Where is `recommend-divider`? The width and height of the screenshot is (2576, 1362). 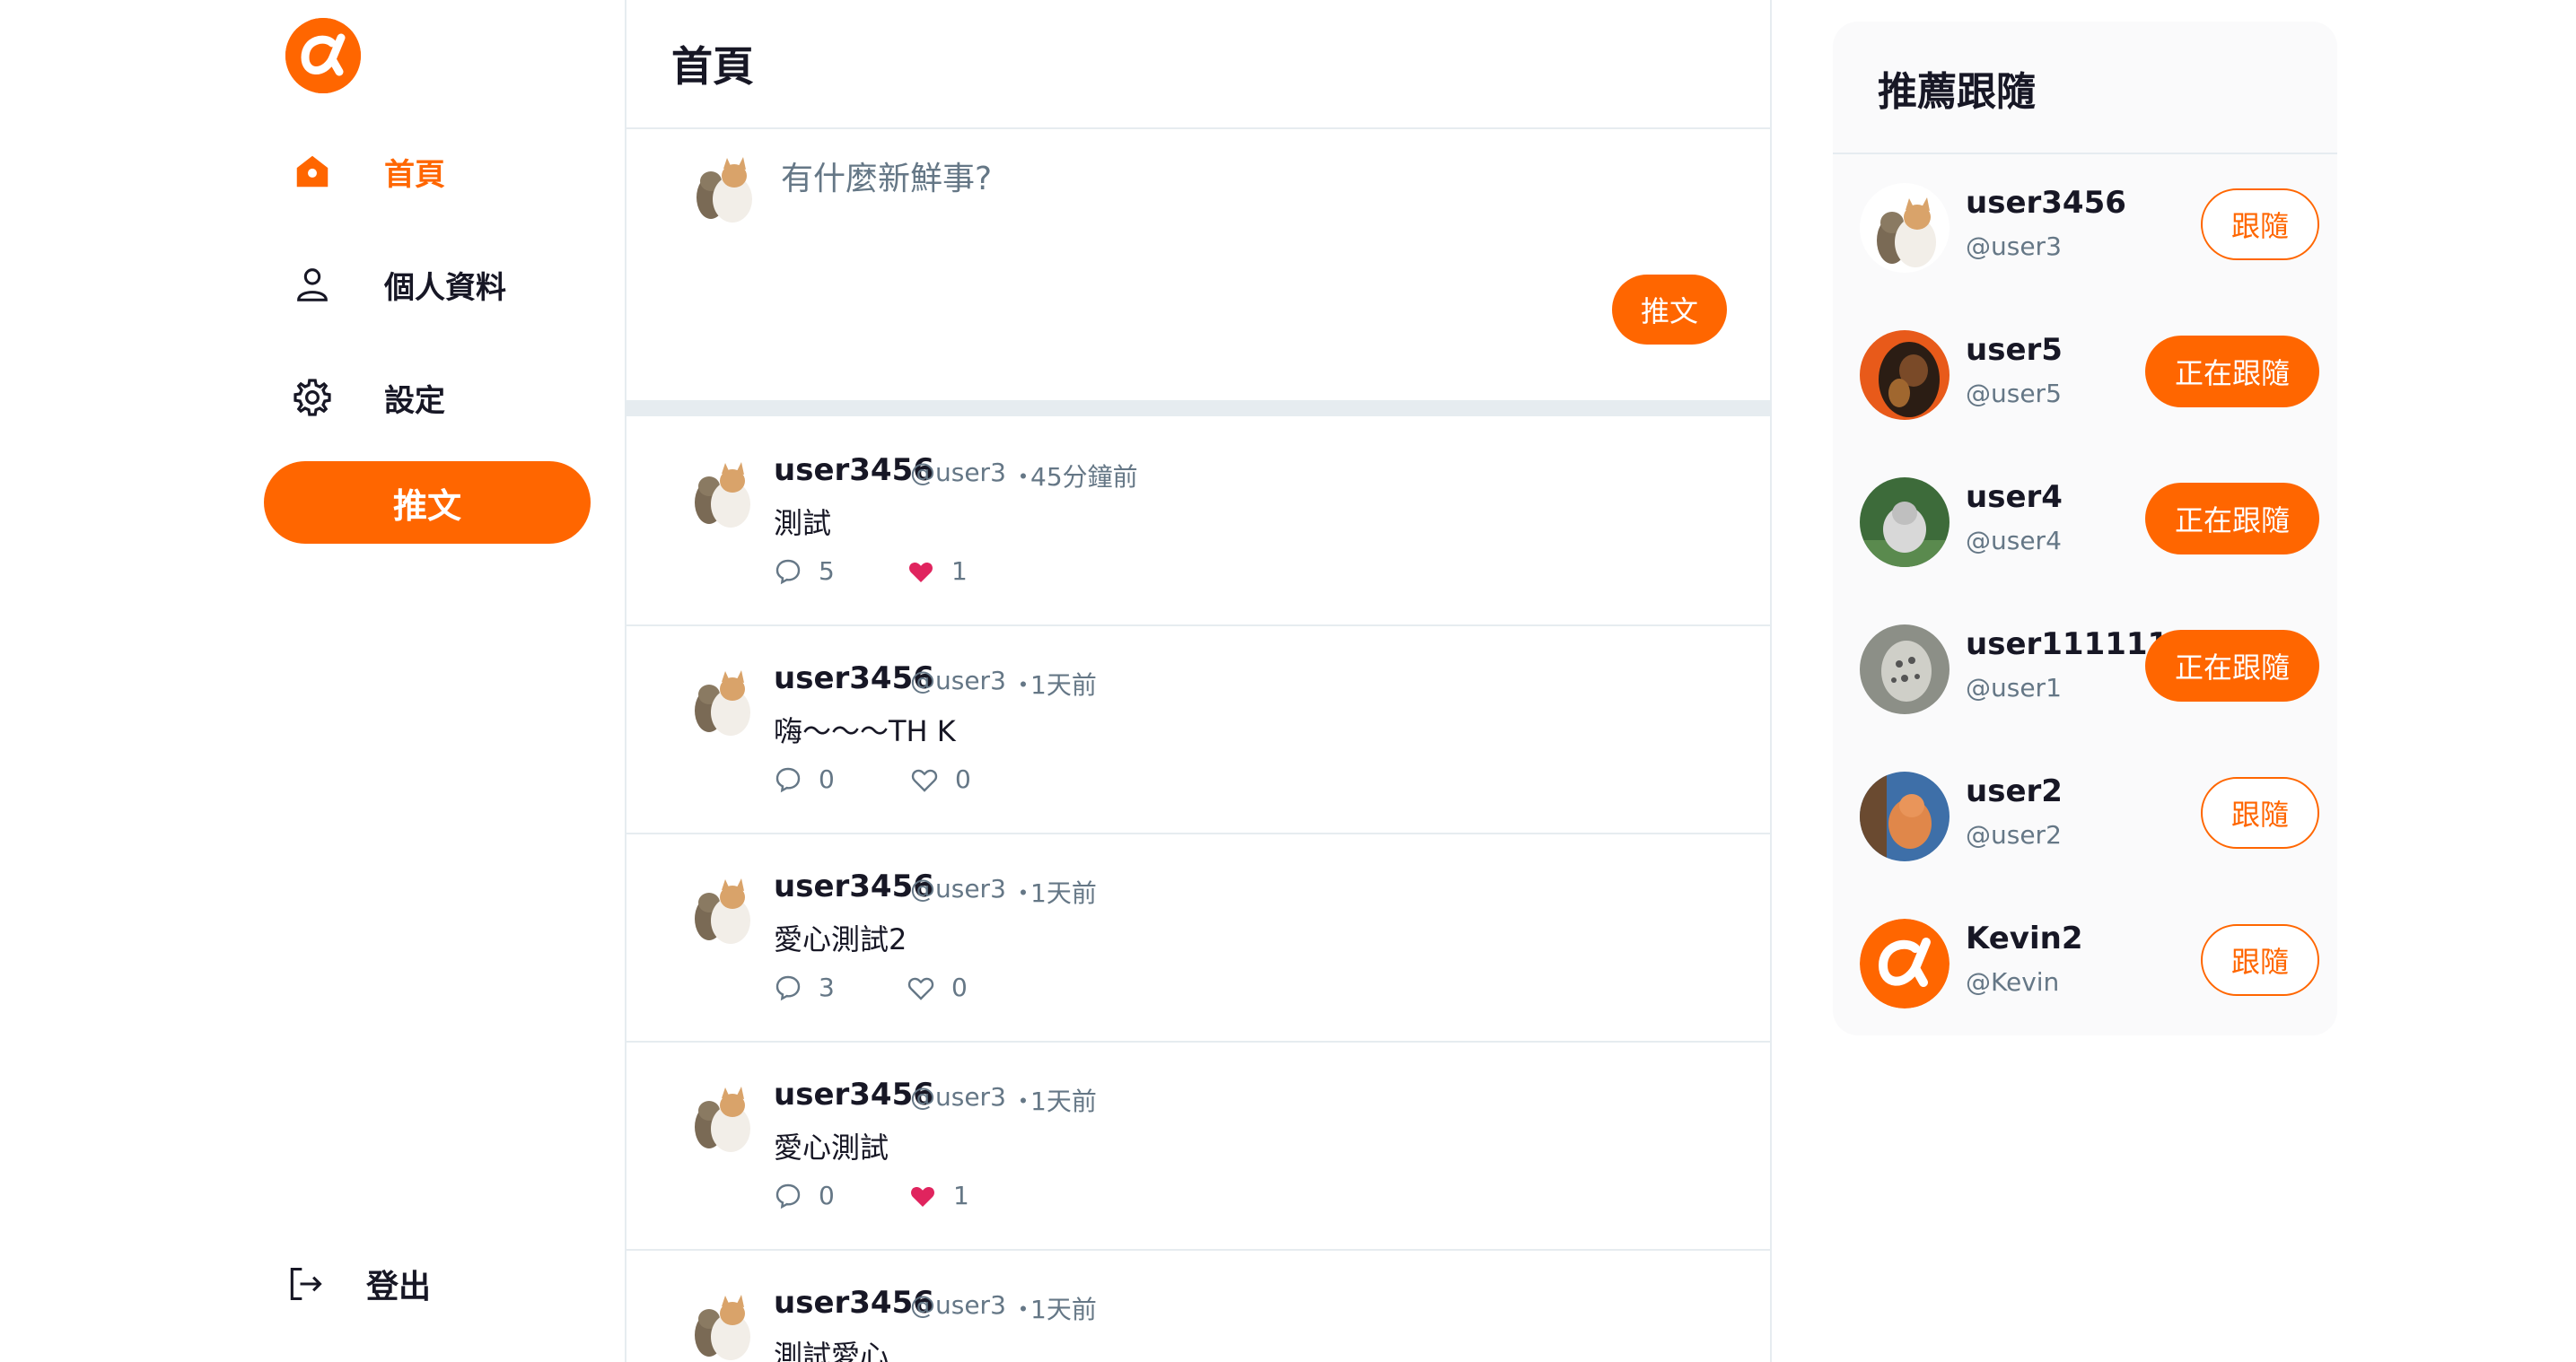
recommend-divider is located at coordinates (2085, 153).